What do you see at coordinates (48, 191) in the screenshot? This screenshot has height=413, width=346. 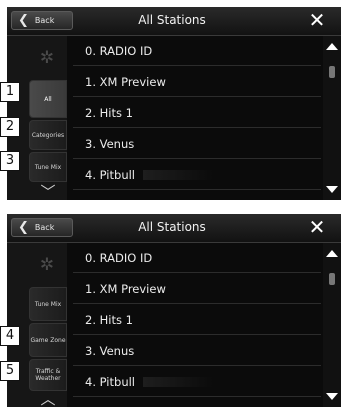 I see `chevron-down-icon: ﹀` at bounding box center [48, 191].